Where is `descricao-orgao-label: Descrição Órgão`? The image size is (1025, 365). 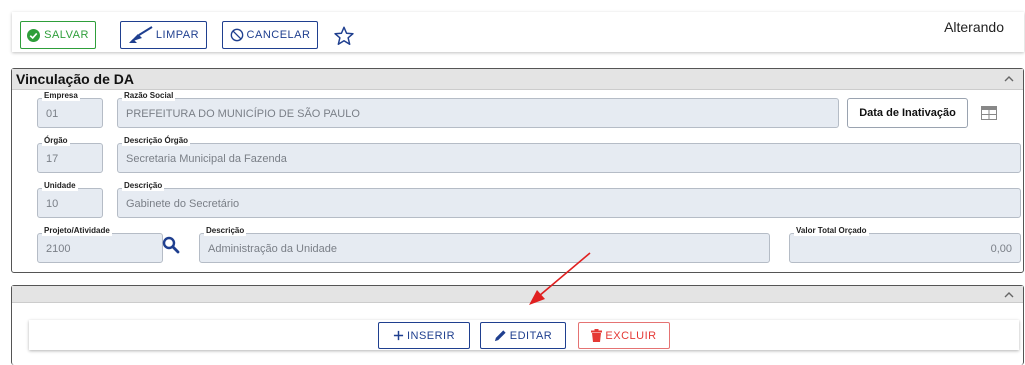 descricao-orgao-label: Descrição Órgão is located at coordinates (156, 141).